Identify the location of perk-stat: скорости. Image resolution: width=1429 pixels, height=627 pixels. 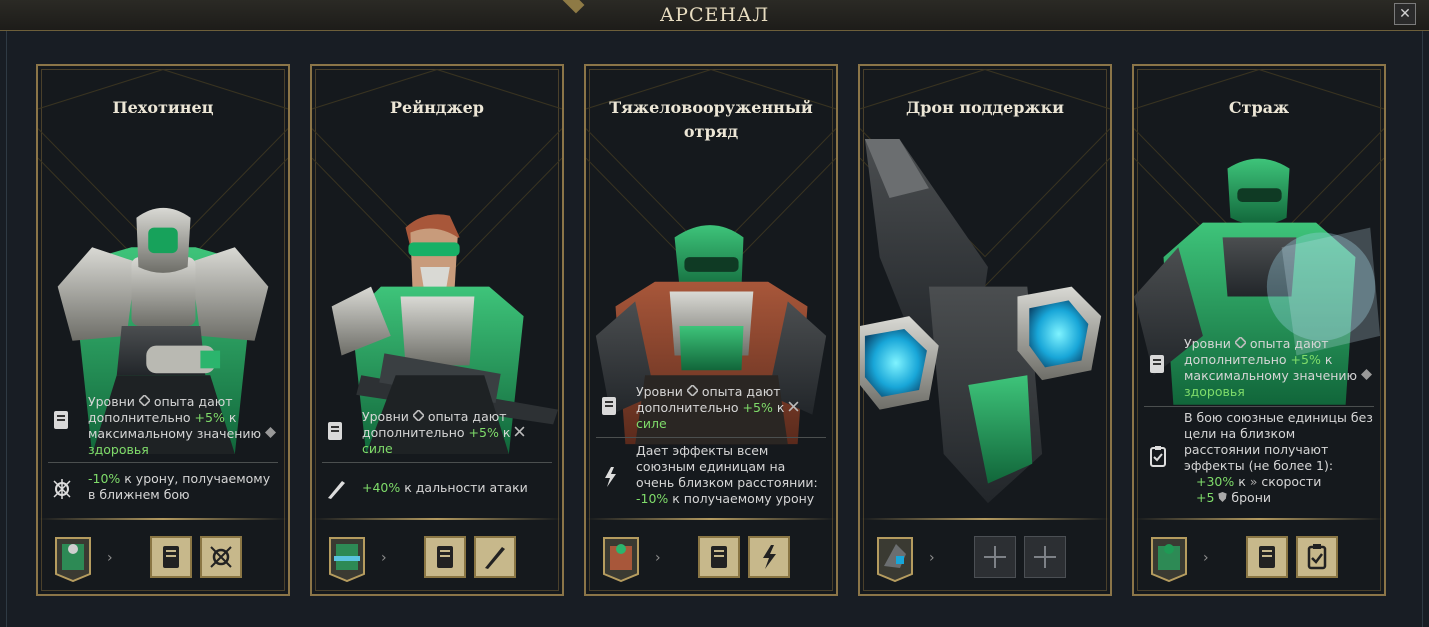
(1291, 481).